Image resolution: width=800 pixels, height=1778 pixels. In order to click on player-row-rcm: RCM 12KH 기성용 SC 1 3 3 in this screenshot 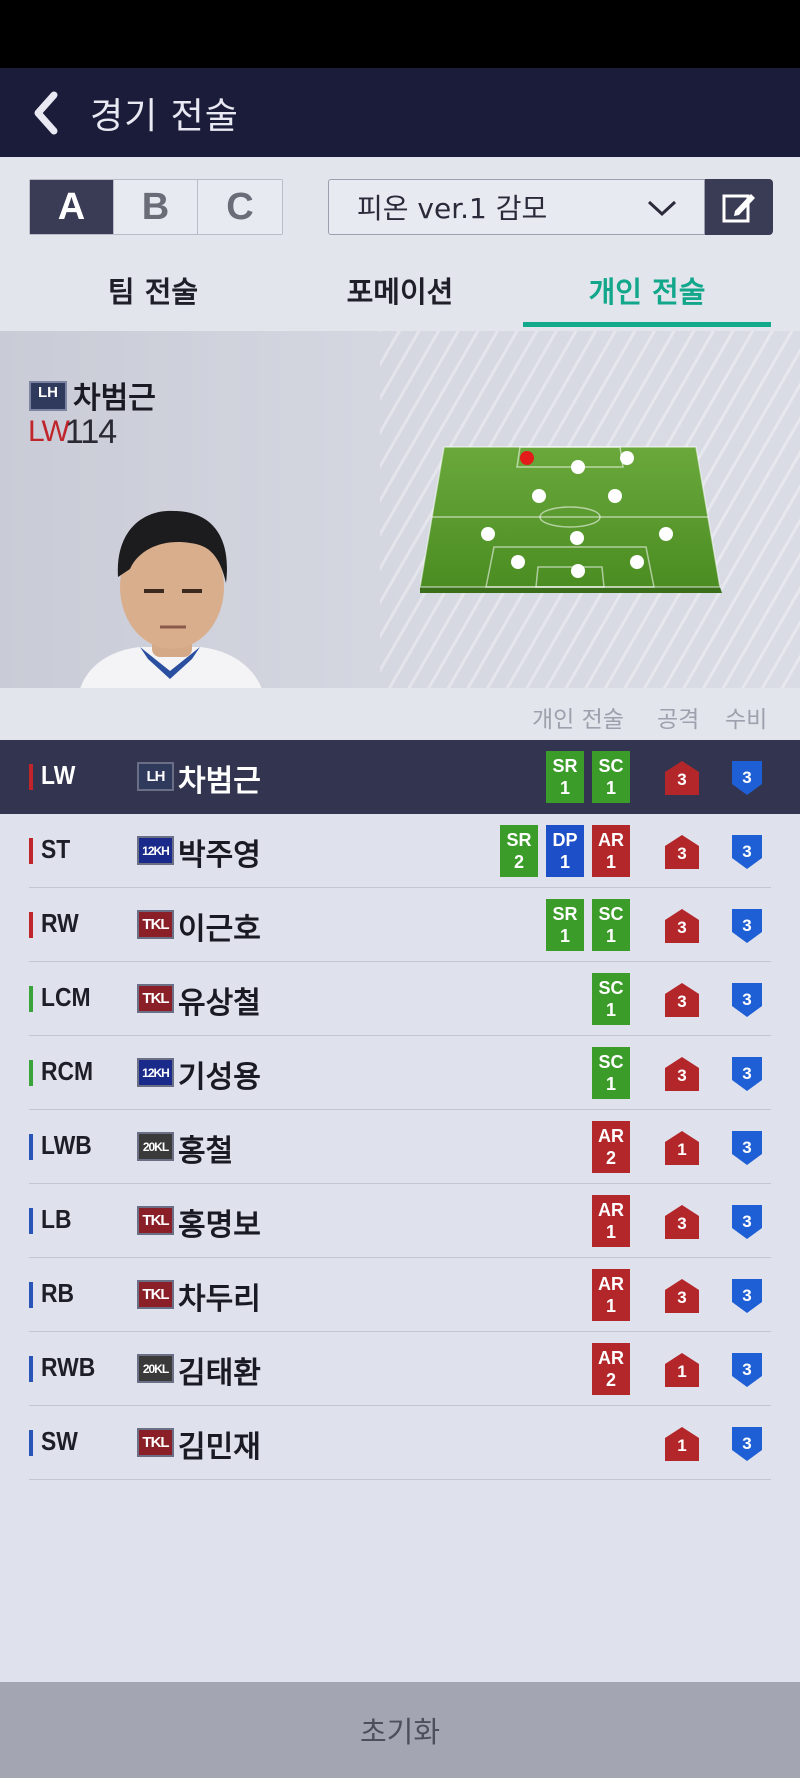, I will do `click(400, 1073)`.